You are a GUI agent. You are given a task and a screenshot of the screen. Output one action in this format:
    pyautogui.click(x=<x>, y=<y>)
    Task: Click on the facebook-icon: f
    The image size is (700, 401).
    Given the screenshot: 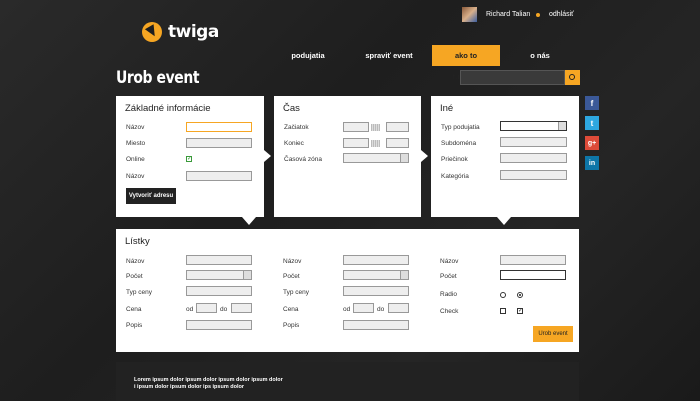 What is the action you would take?
    pyautogui.click(x=592, y=103)
    